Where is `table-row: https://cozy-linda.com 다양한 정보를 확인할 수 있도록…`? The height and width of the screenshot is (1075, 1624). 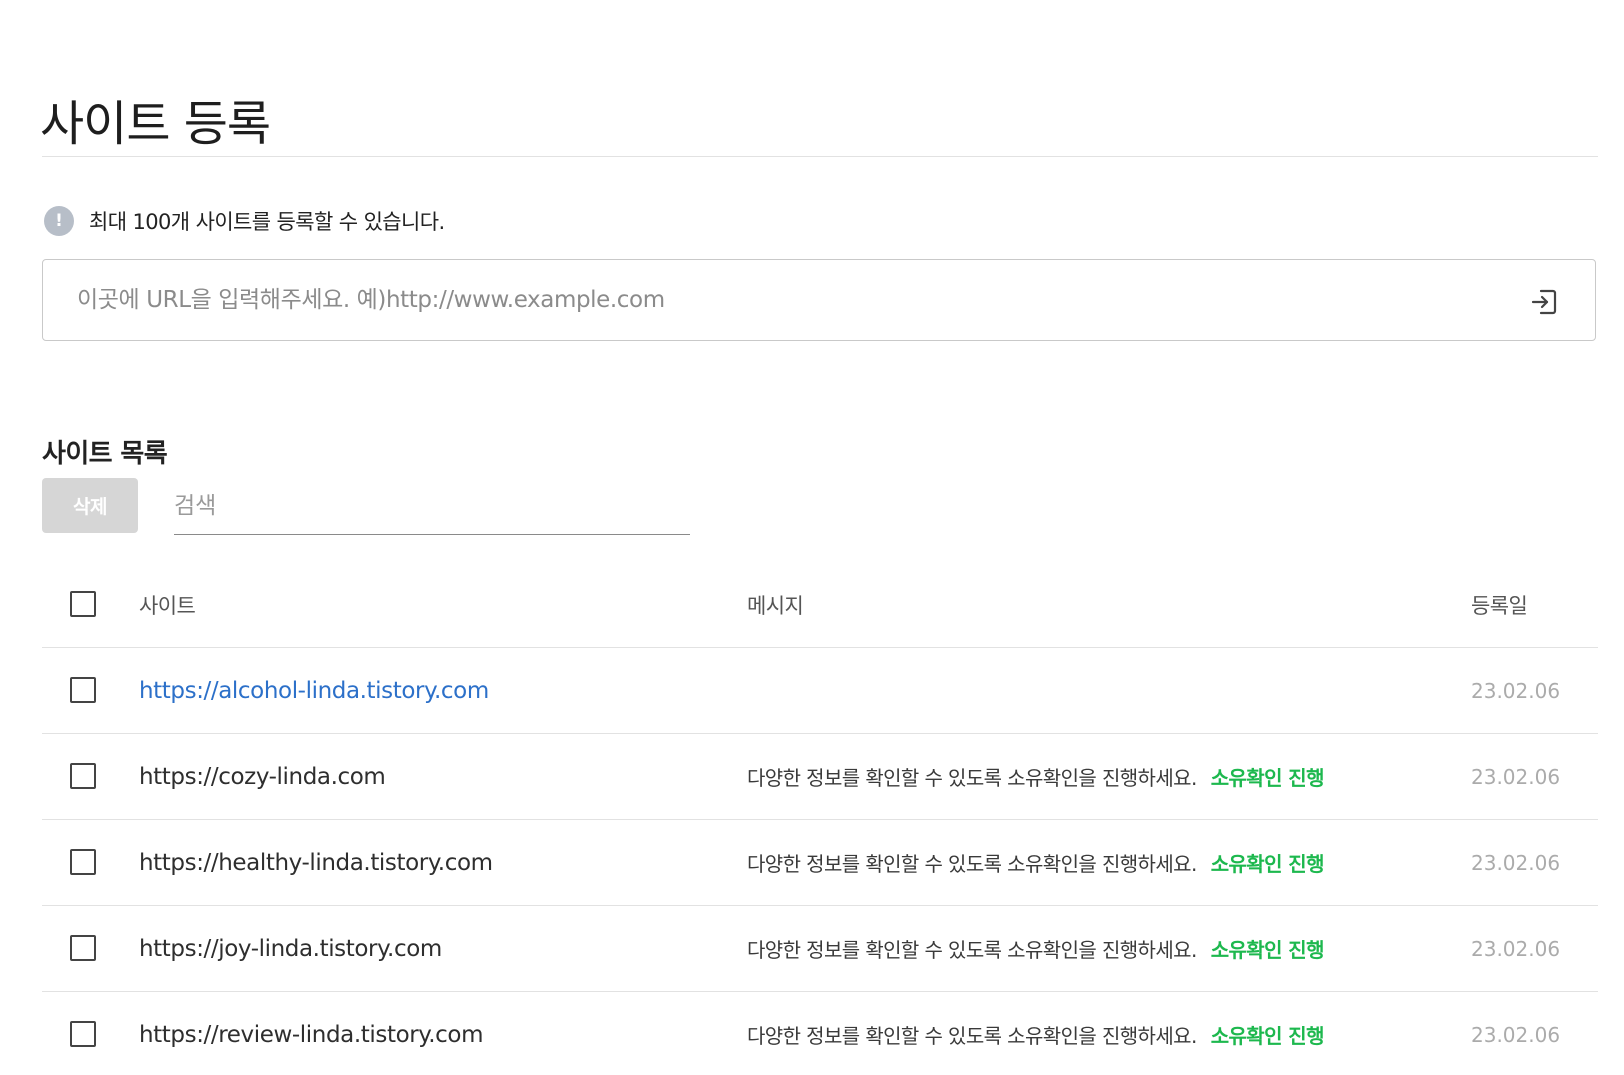 table-row: https://cozy-linda.com 다양한 정보를 확인할 수 있도록… is located at coordinates (820, 777).